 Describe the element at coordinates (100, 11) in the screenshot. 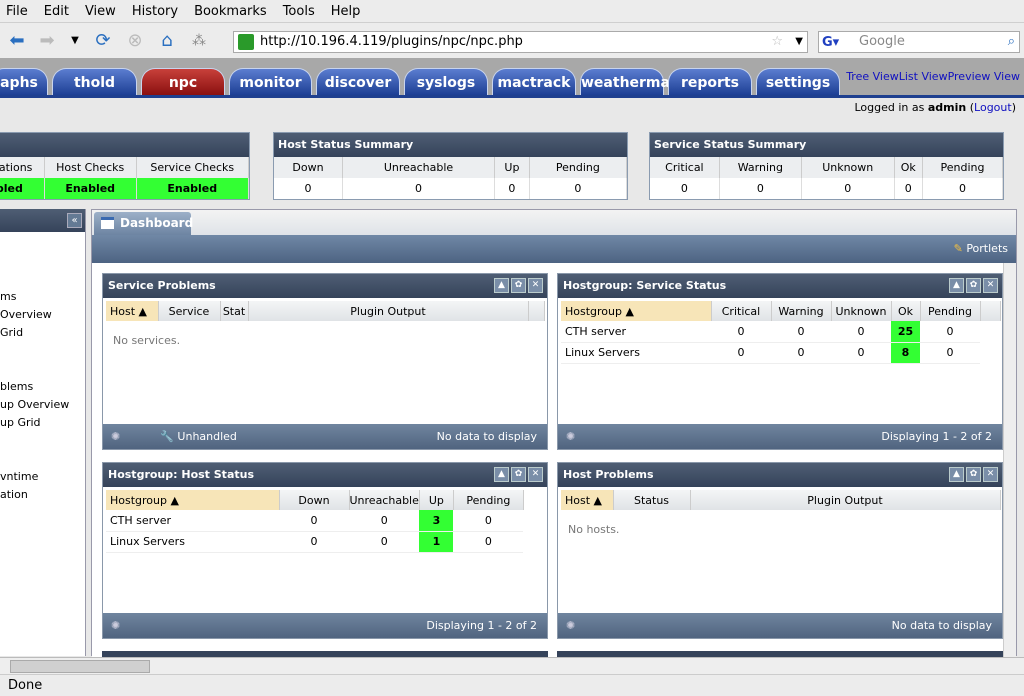

I see `menu-view: View` at that location.